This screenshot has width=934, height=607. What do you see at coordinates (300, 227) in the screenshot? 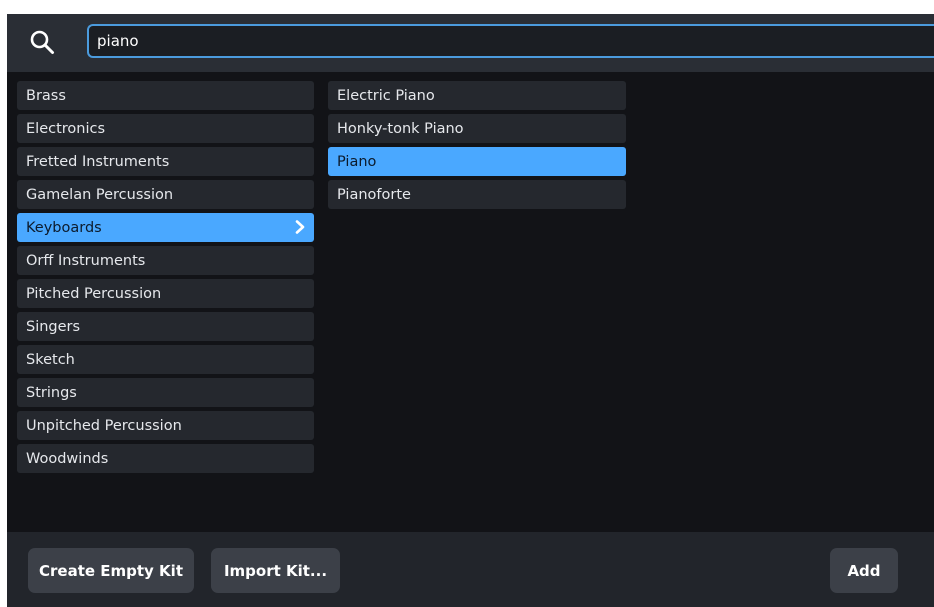
I see `chevron-right-icon` at bounding box center [300, 227].